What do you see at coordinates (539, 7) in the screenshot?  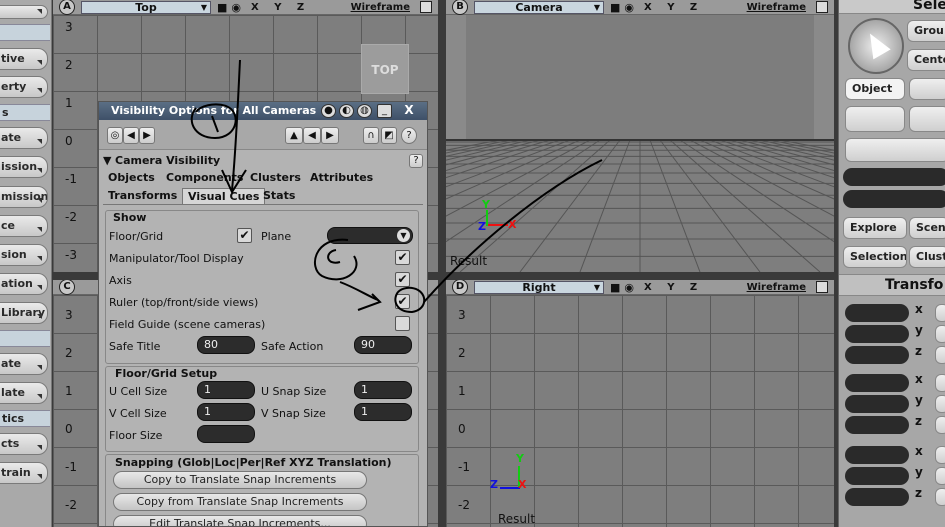 I see `viewport-b-view-select: Camera` at bounding box center [539, 7].